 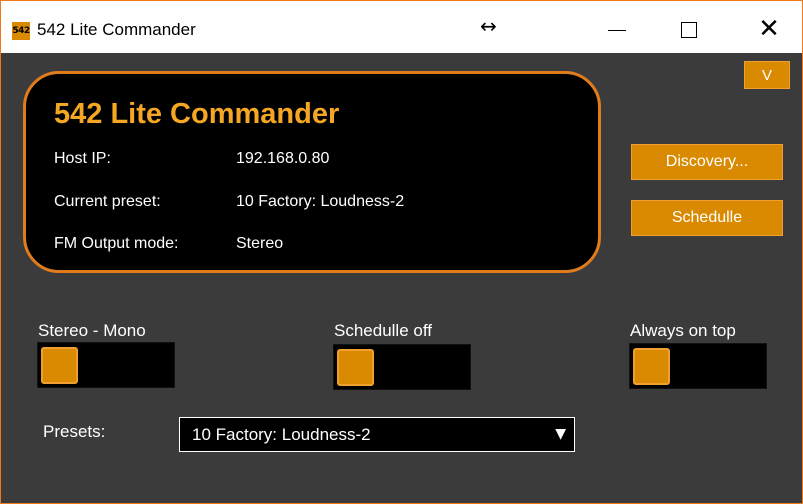 I want to click on schedule-off-toggle, so click(x=402, y=367).